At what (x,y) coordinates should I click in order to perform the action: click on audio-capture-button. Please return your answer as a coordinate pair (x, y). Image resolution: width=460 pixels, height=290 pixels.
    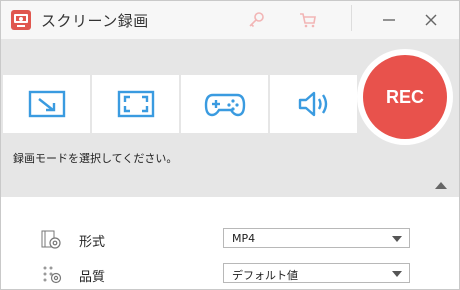
    Looking at the image, I should click on (313, 104).